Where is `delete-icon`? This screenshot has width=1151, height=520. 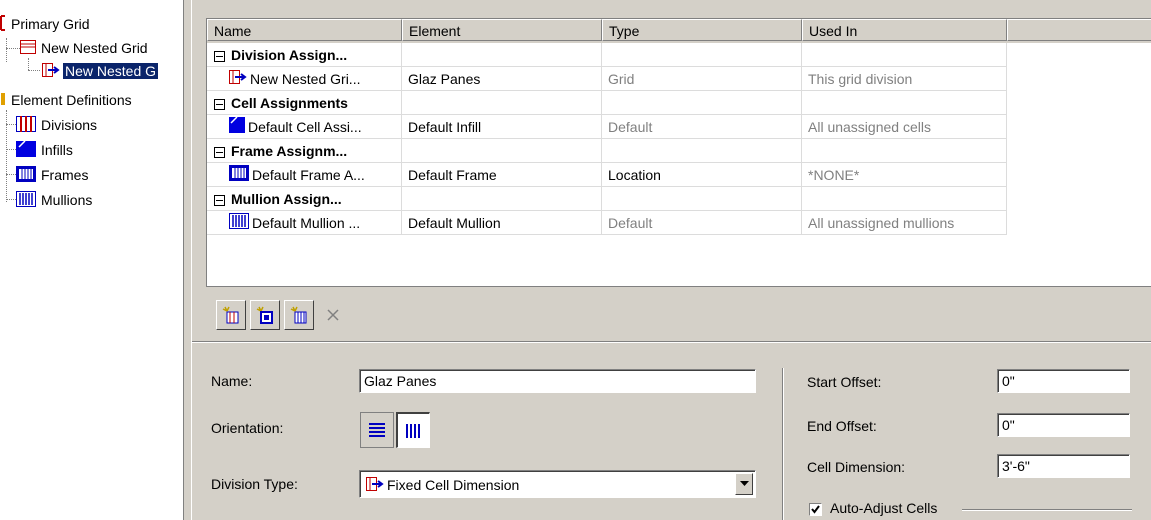
delete-icon is located at coordinates (333, 315).